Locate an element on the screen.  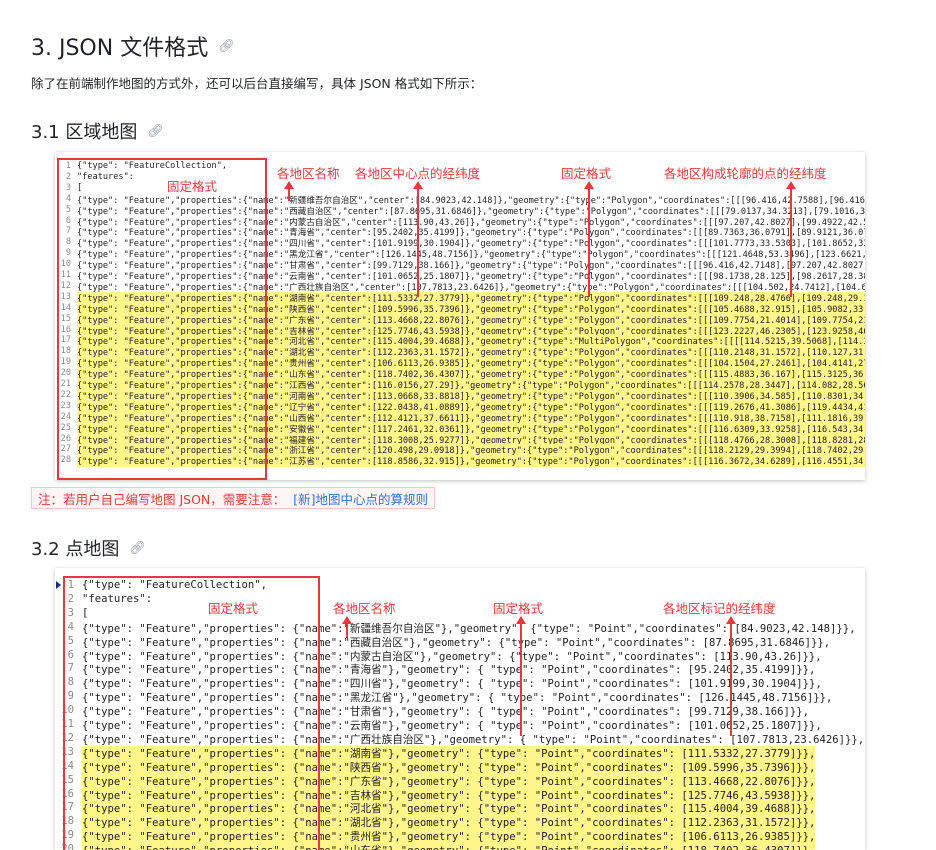
subsection-title-point: 3.2 点地图 🔗︎ is located at coordinates (88, 548).